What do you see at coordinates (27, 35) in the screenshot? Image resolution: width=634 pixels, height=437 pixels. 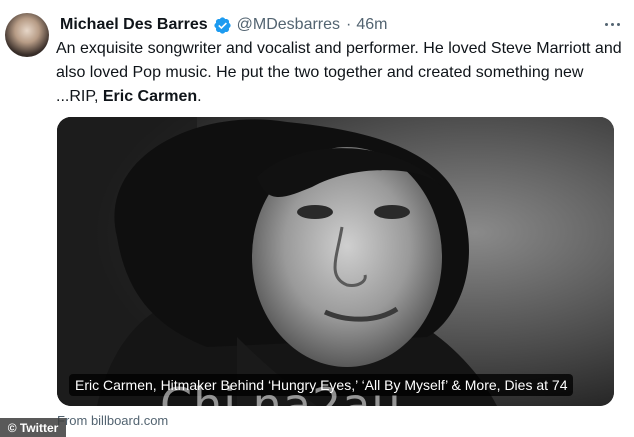 I see `avatar` at bounding box center [27, 35].